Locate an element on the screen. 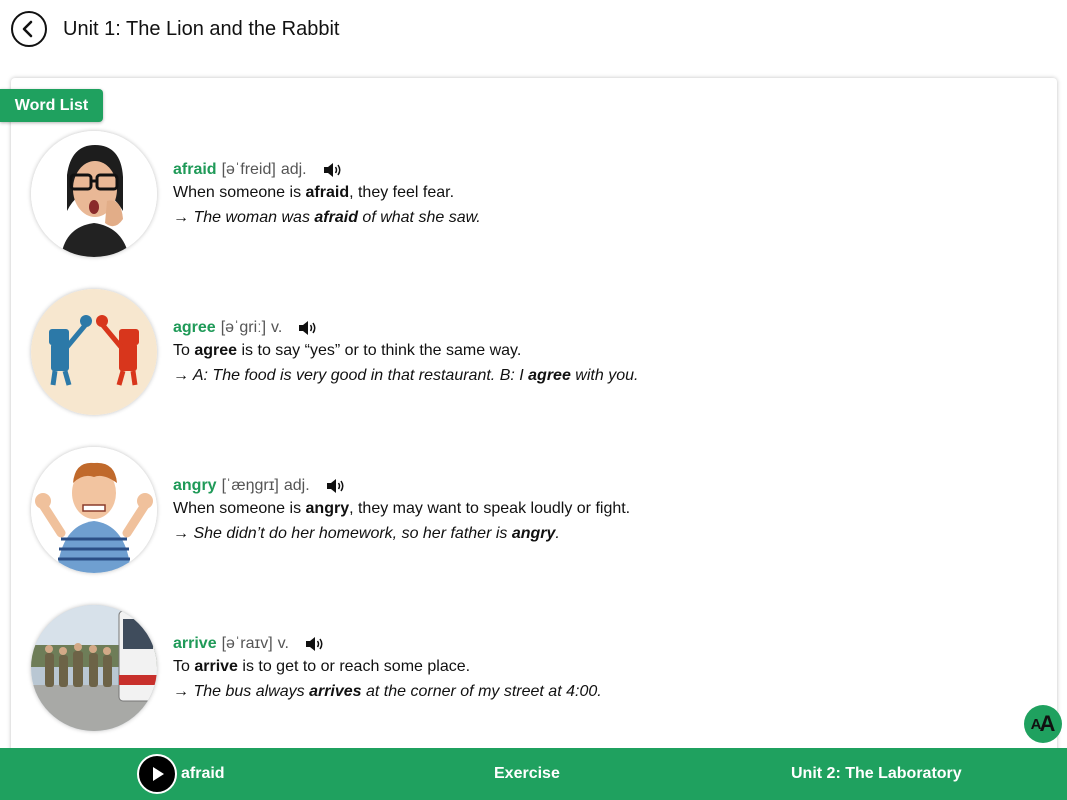  chevron-left-icon is located at coordinates (27, 29).